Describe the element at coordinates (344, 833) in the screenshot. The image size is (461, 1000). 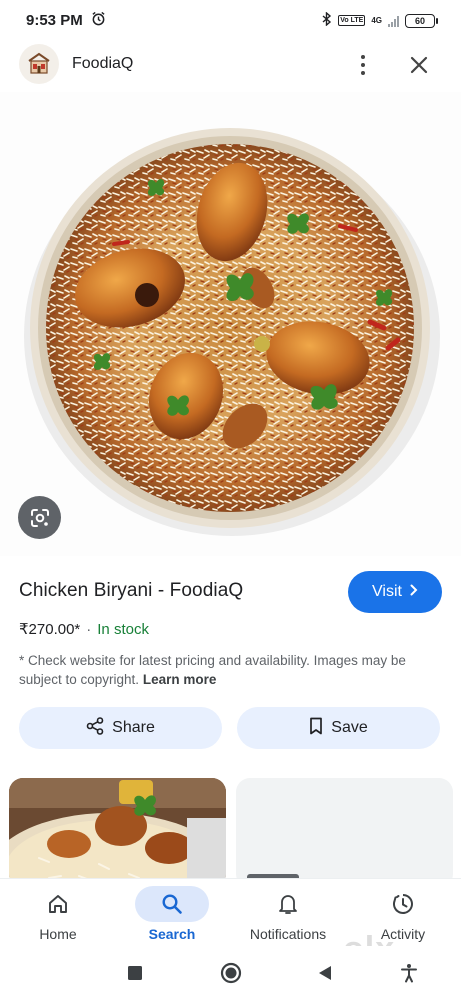
I see `related-image-placeholder` at that location.